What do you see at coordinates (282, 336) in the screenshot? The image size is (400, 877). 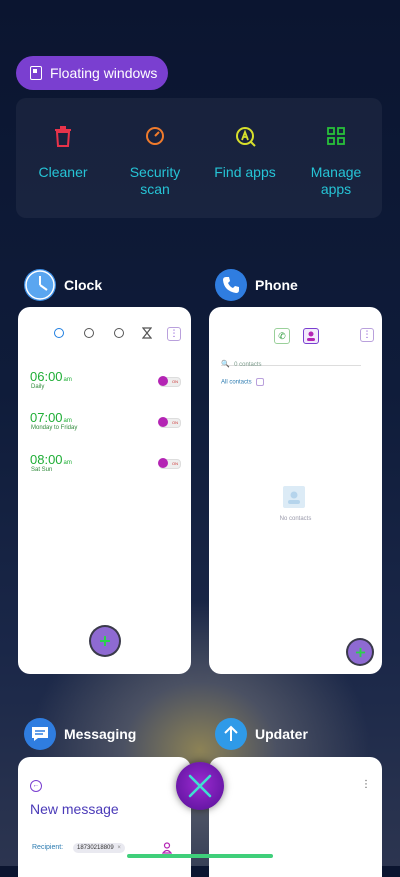 I see `dialer-tab-icon: ✆` at bounding box center [282, 336].